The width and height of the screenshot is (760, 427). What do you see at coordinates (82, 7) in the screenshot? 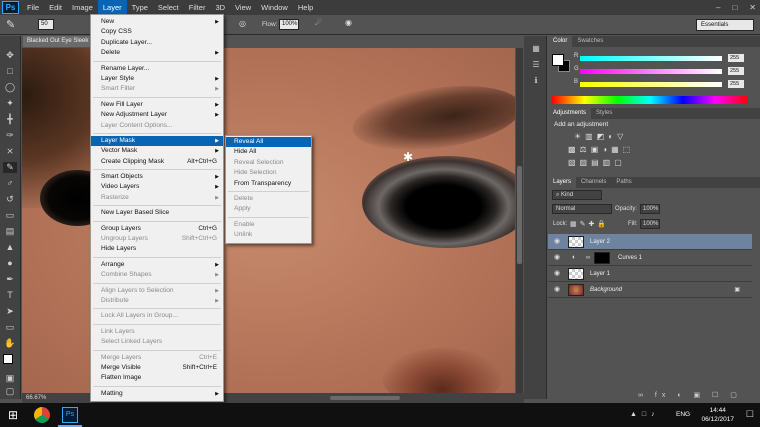
I see `menu-image: Image` at bounding box center [82, 7].